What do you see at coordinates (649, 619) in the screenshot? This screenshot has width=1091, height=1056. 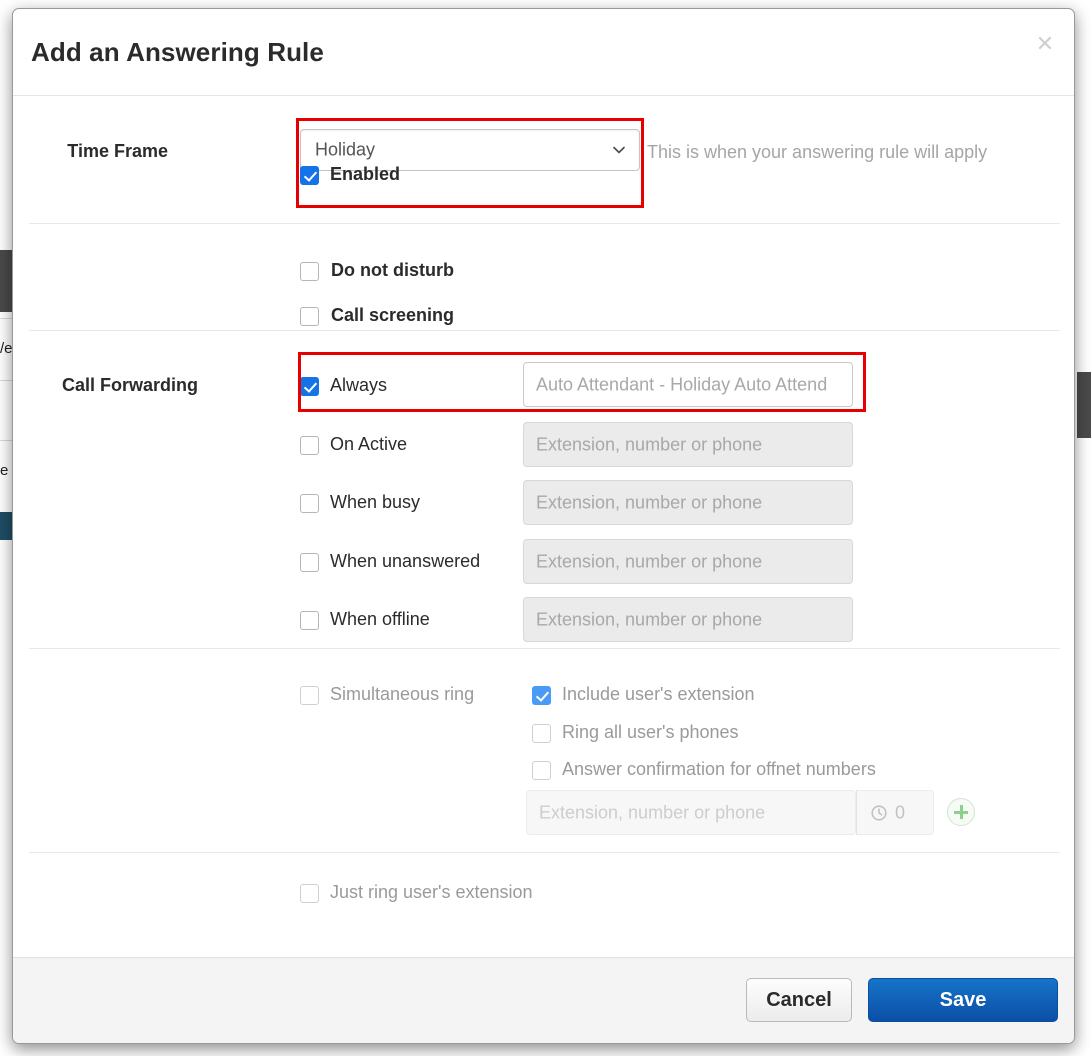 I see `cf-when-offline-placeholder: Extension, number or phone` at bounding box center [649, 619].